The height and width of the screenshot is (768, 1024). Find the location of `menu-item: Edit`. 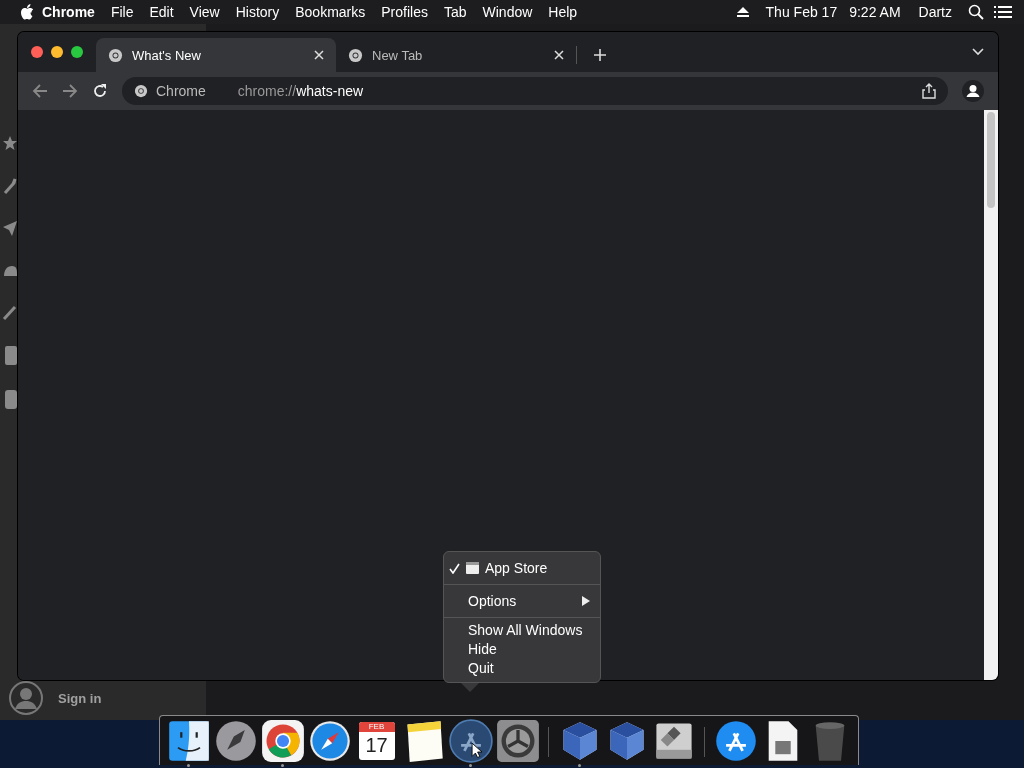

menu-item: Edit is located at coordinates (161, 12).